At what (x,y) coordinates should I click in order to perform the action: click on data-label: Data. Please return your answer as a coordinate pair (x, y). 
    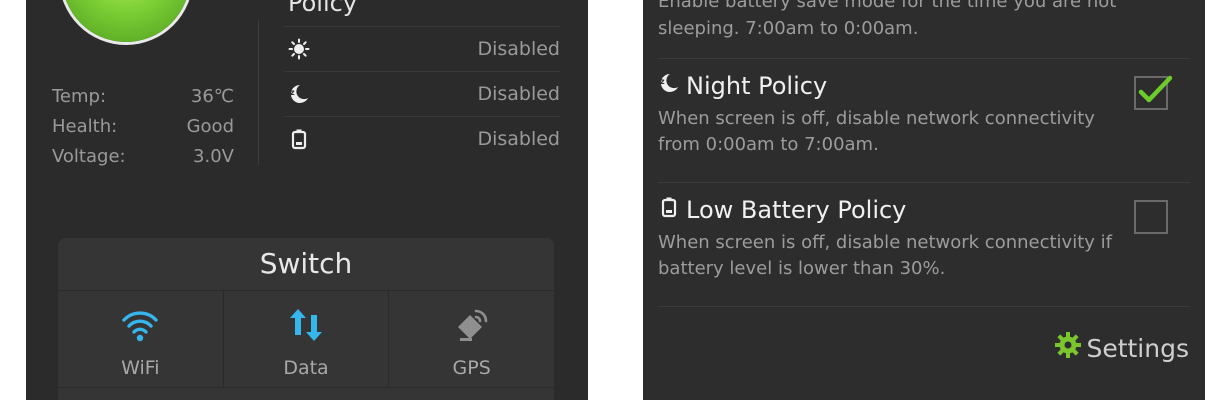
    Looking at the image, I should click on (306, 368).